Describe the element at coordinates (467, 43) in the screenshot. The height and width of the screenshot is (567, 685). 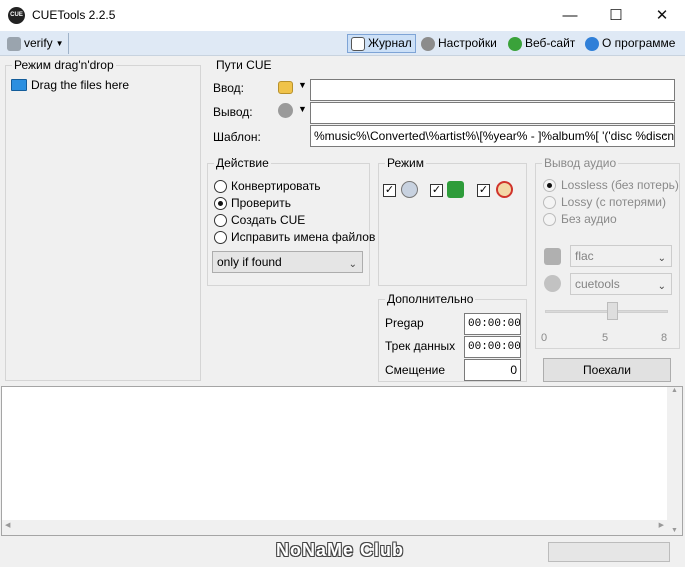
I see `settings-label: Настройки` at that location.